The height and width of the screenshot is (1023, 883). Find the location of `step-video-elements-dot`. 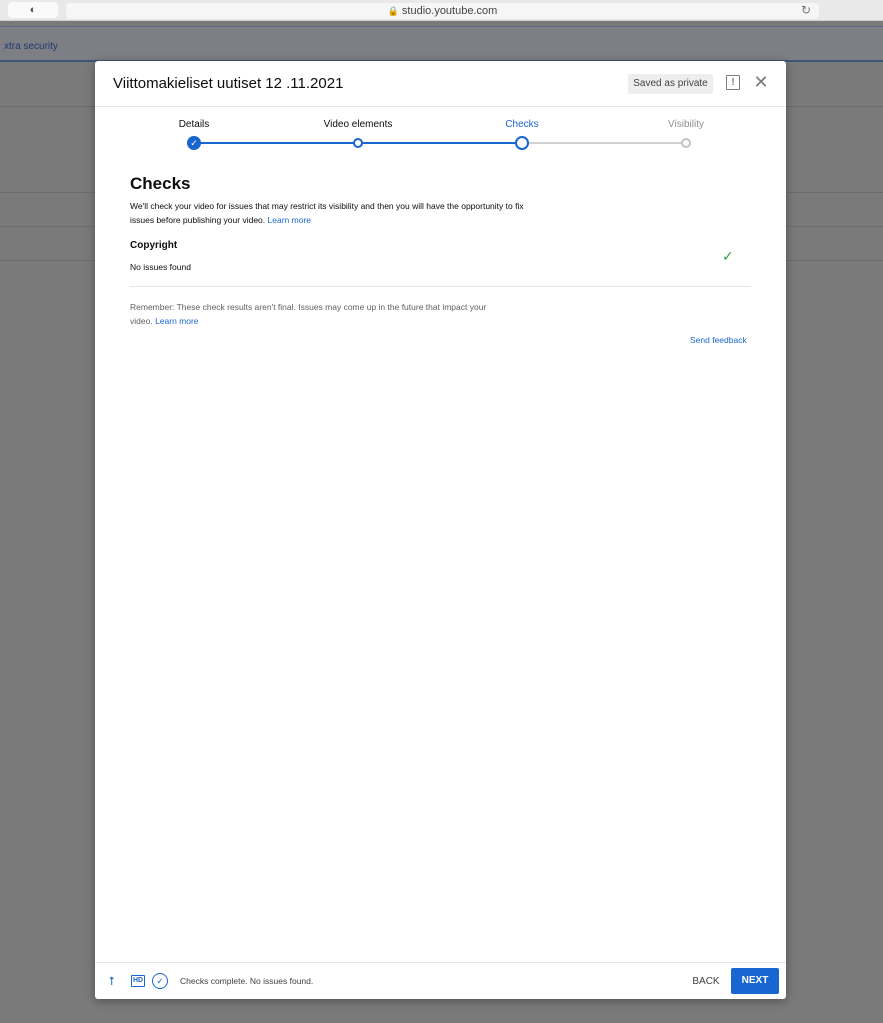

step-video-elements-dot is located at coordinates (358, 143).